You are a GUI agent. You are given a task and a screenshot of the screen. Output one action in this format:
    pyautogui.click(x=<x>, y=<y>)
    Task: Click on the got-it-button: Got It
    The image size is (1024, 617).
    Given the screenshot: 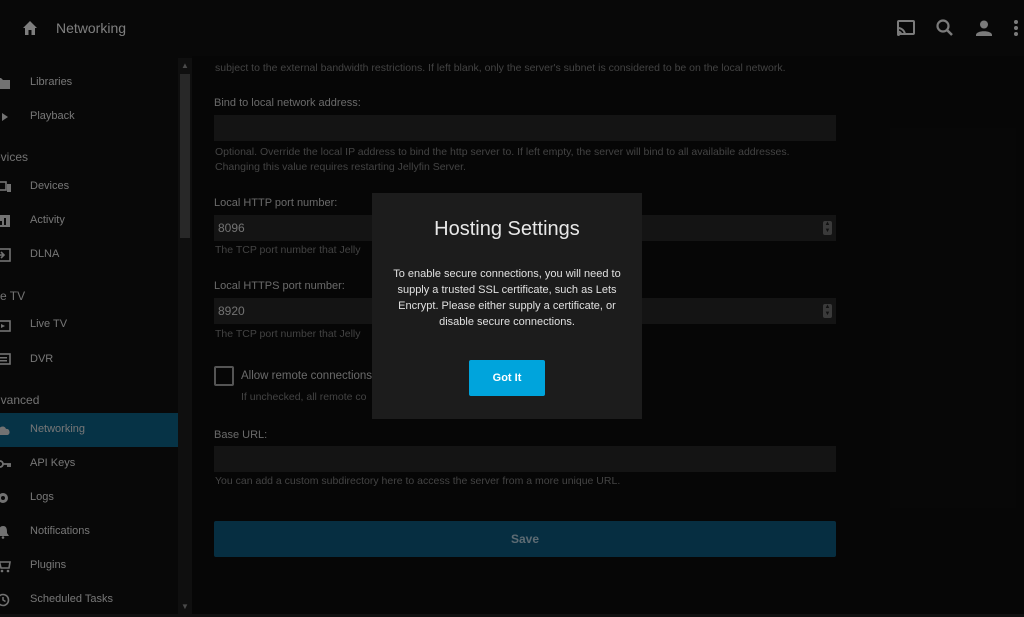 What is the action you would take?
    pyautogui.click(x=507, y=378)
    